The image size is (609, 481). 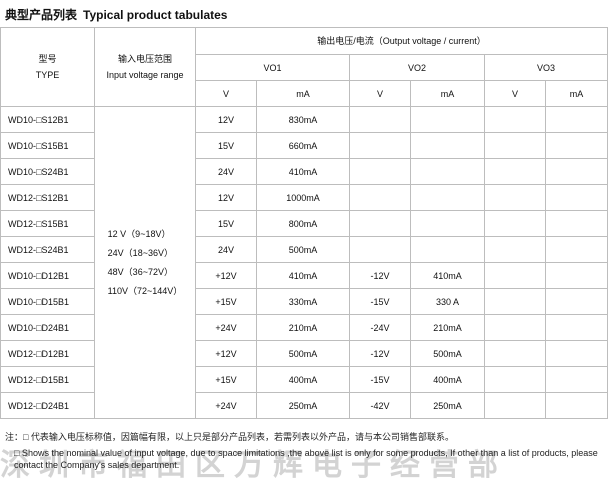 I want to click on model-cell: WD10-□D12B1, so click(x=47, y=275).